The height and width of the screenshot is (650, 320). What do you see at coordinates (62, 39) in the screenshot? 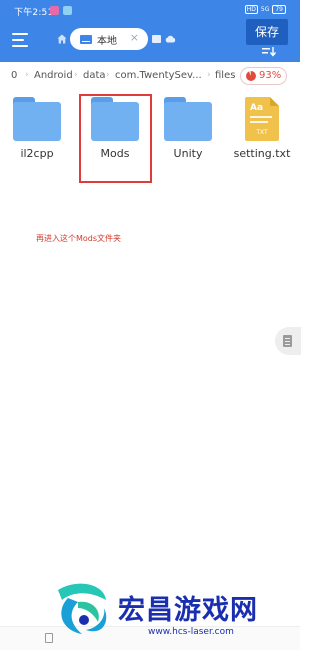
I see `home-icon` at bounding box center [62, 39].